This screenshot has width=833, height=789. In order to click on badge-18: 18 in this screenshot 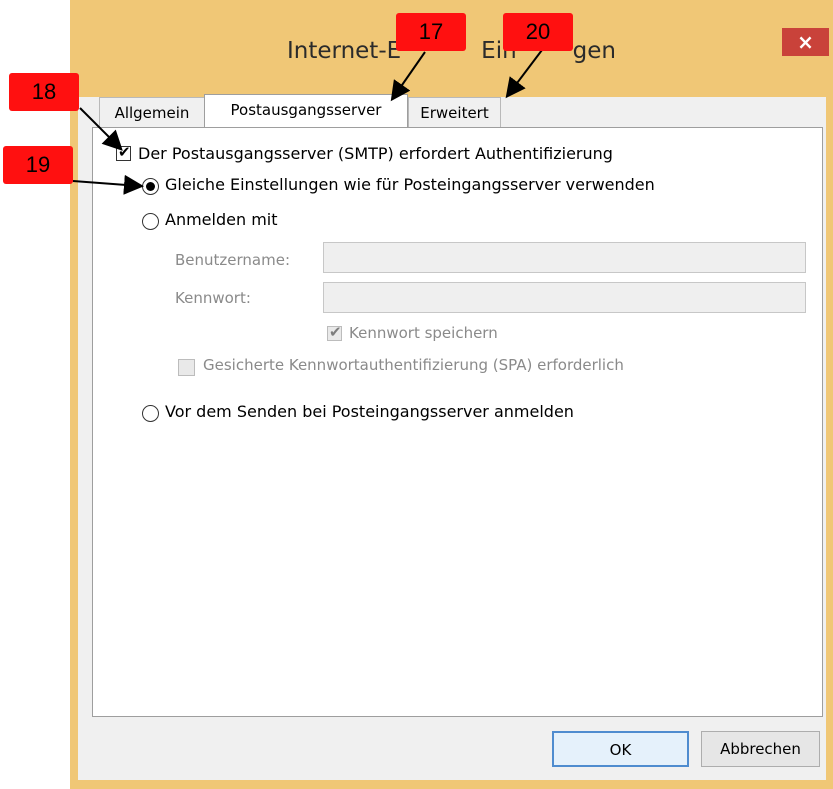, I will do `click(44, 92)`.